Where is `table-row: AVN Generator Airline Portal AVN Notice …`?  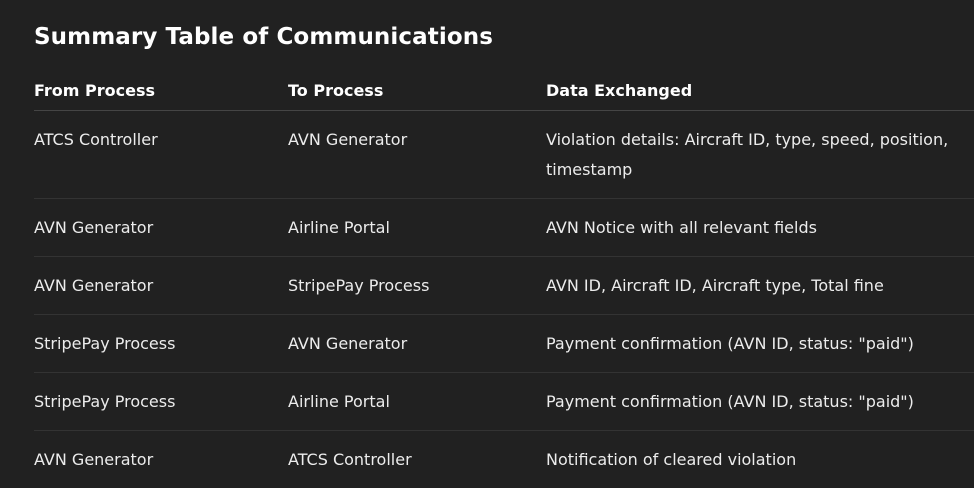 table-row: AVN Generator Airline Portal AVN Notice … is located at coordinates (504, 228).